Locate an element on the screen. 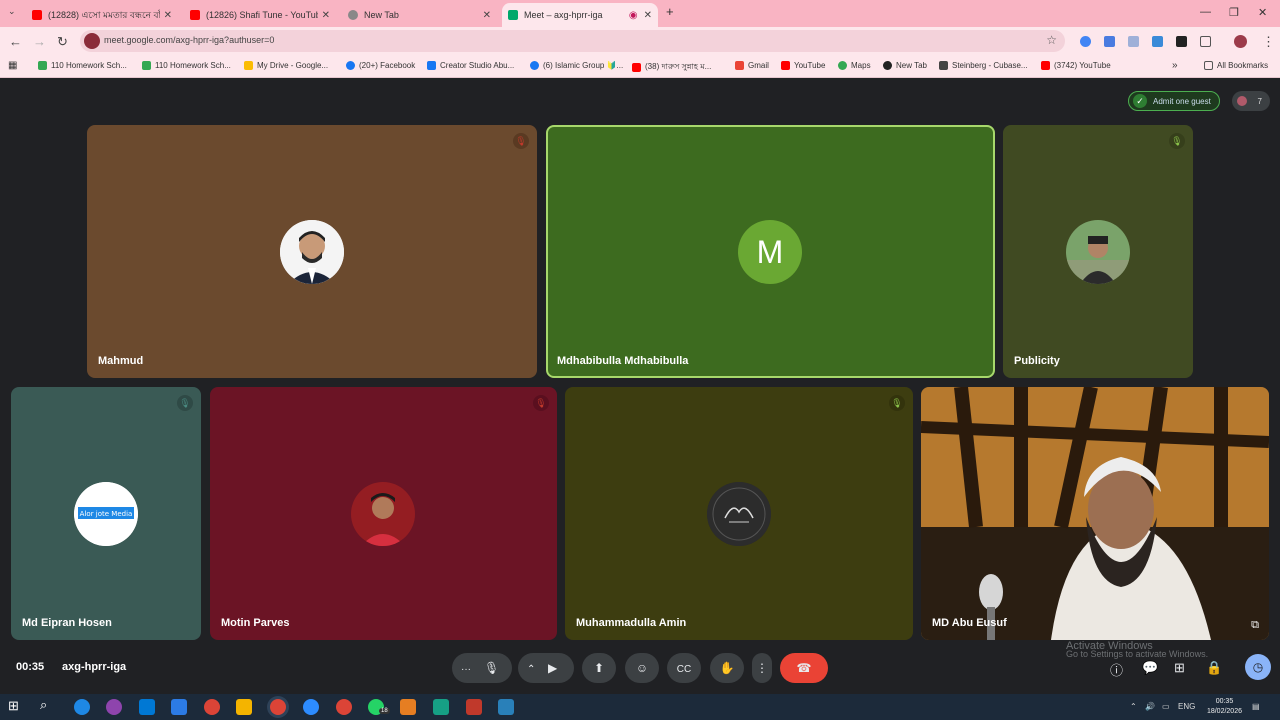 The image size is (1280, 720). camera-options-button: ⌃ ▶ is located at coordinates (546, 668).